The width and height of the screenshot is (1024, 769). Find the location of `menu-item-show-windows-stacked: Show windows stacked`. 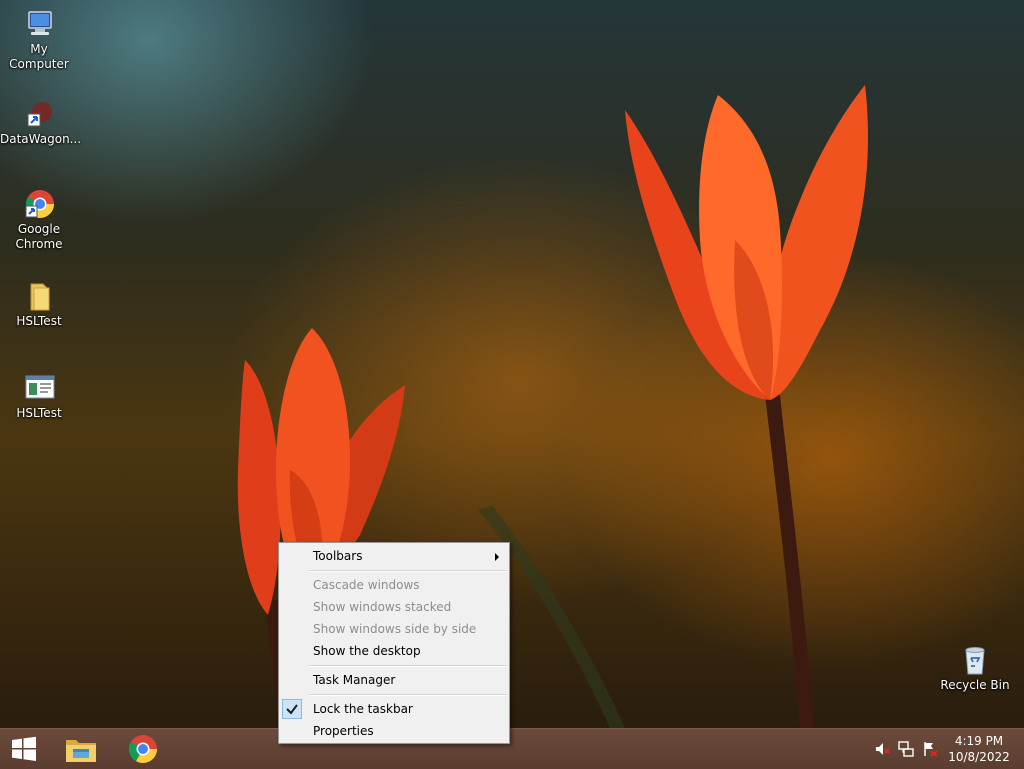

menu-item-show-windows-stacked: Show windows stacked is located at coordinates (394, 607).